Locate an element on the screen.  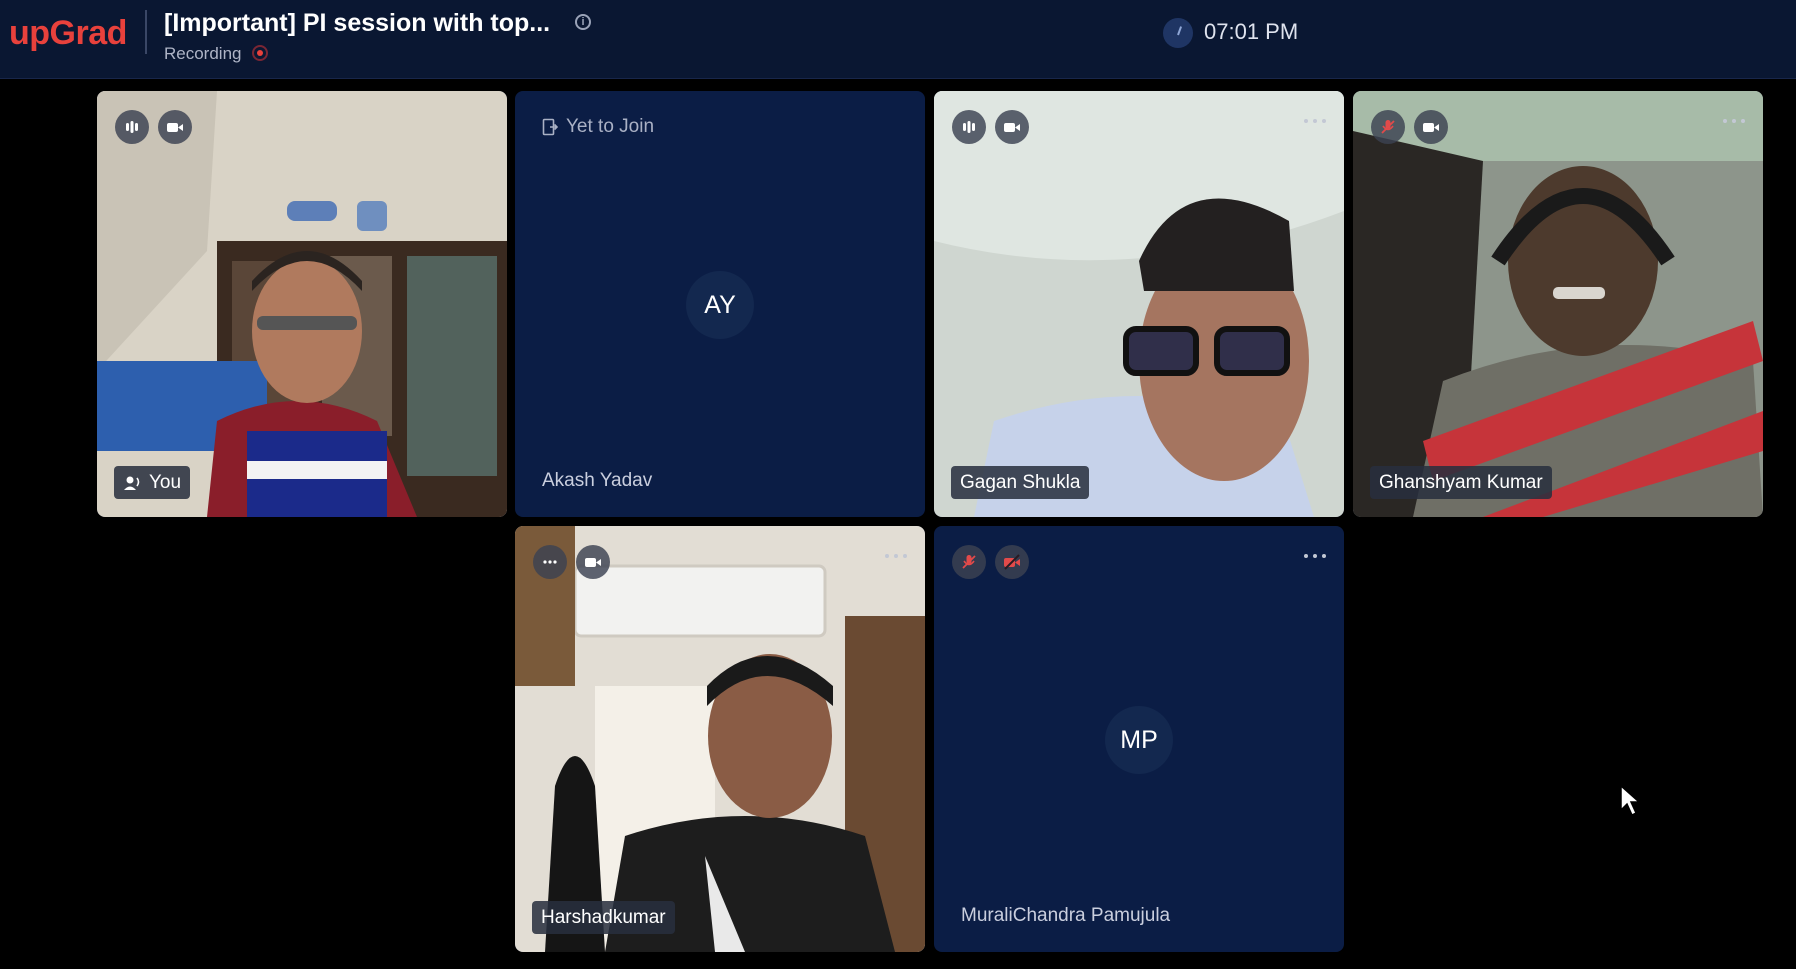
participant-tile-muralichandra-pamujula: MP MuraliChandra Pamujula is located at coordinates (1139, 739).